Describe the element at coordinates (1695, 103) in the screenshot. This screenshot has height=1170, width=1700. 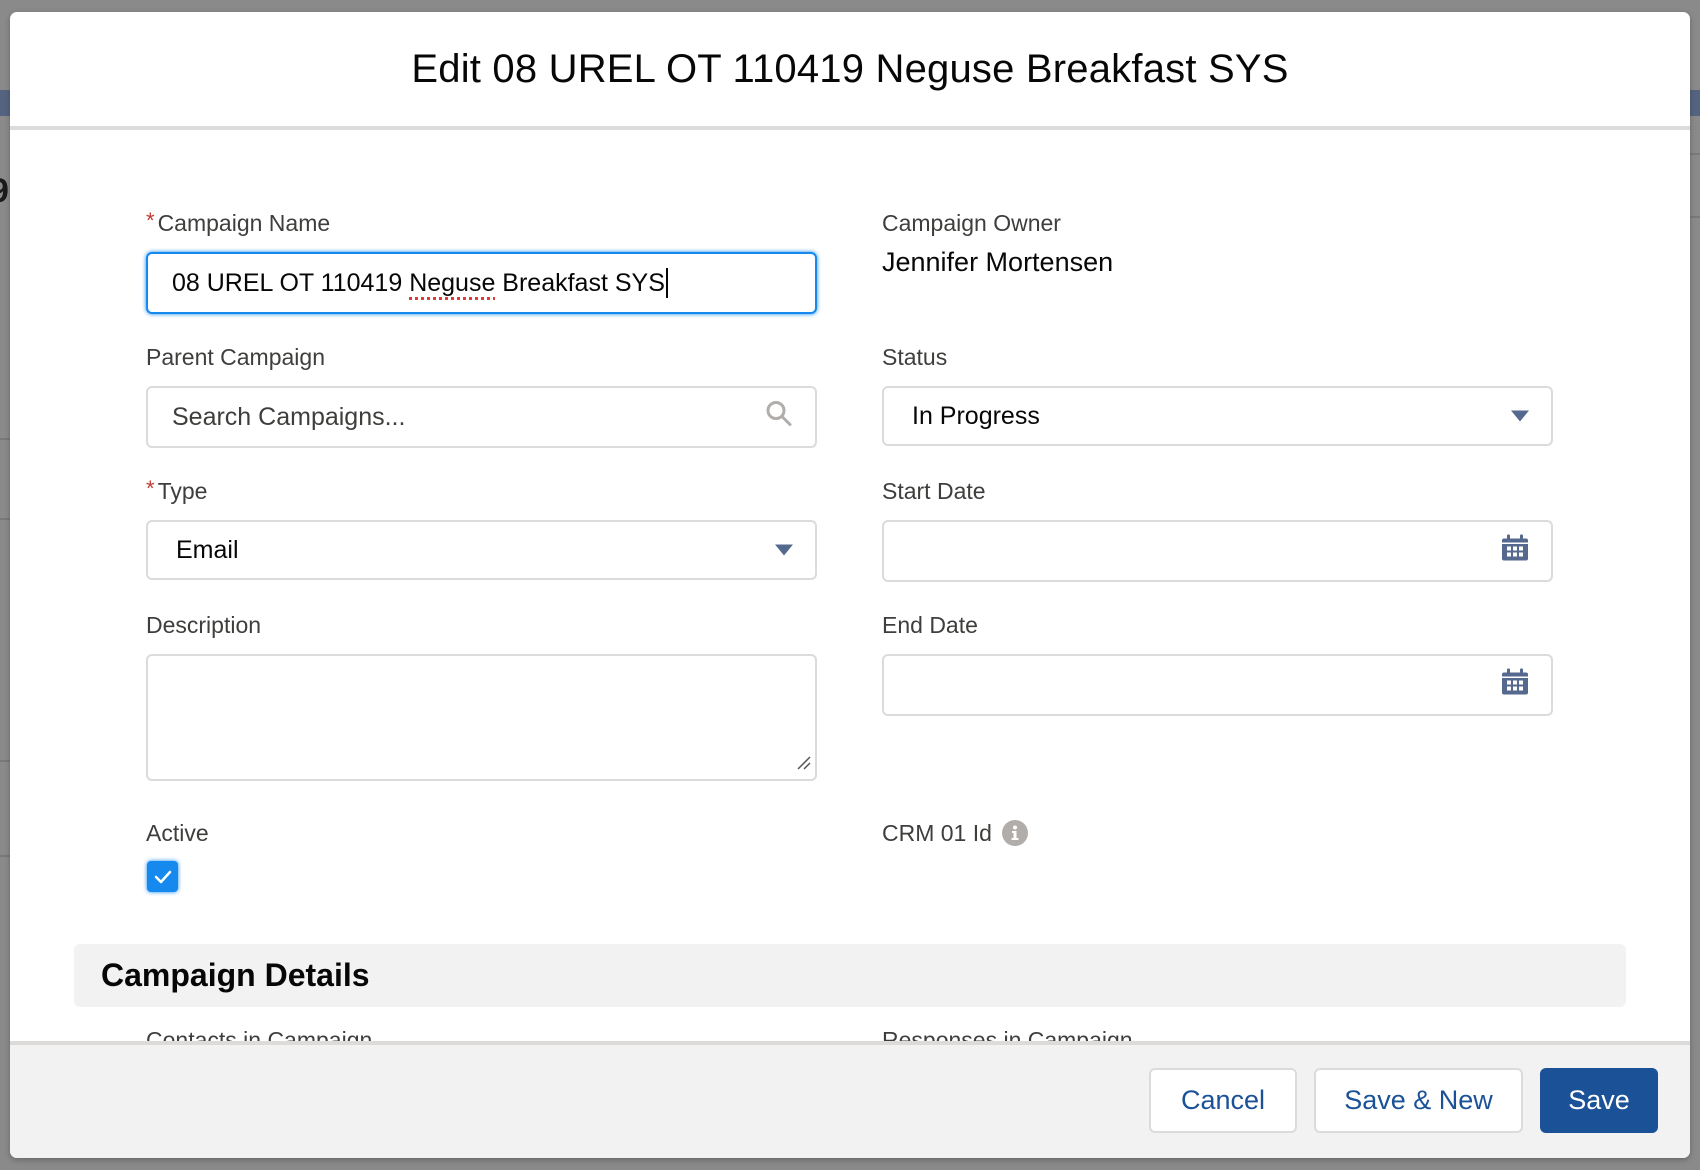
I see `background-app-nav-bar-right` at that location.